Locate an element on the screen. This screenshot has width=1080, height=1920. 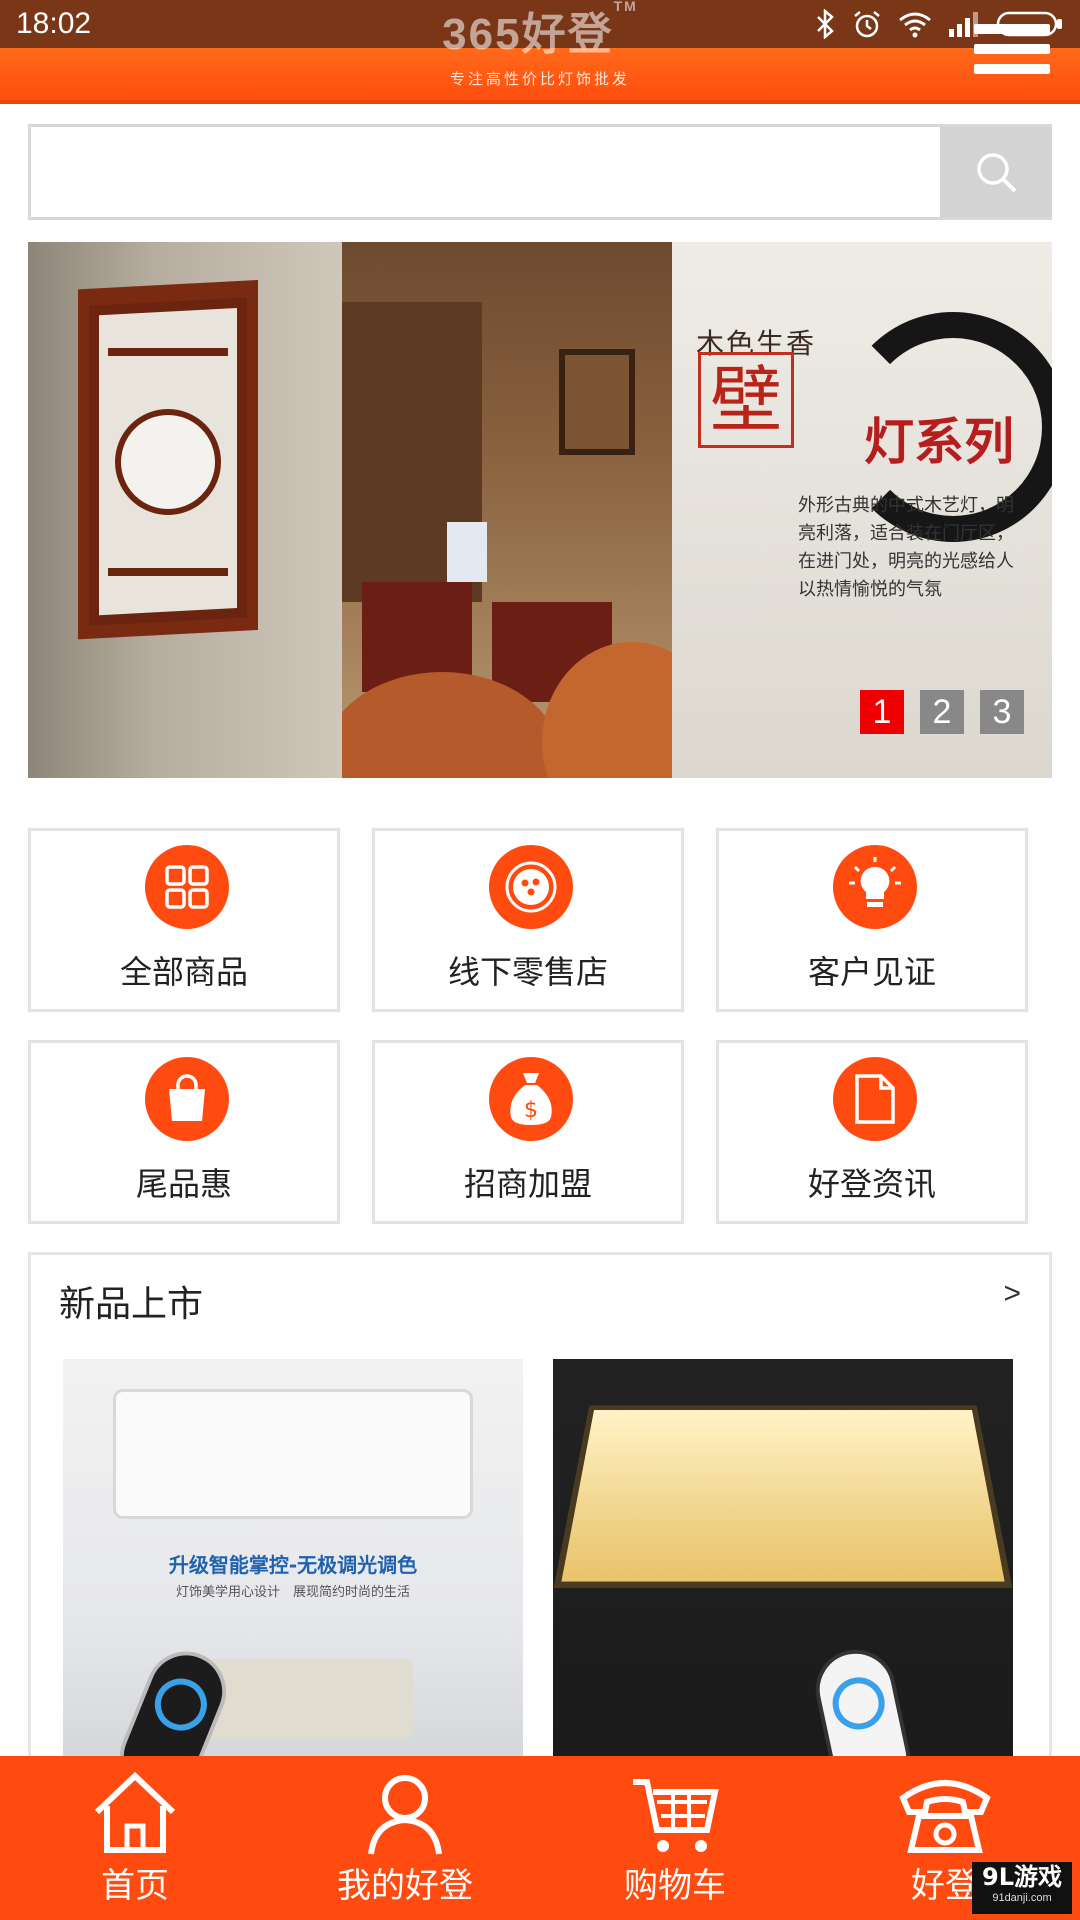
watermark-main: 9L游戏 is located at coordinates (1022, 1877).